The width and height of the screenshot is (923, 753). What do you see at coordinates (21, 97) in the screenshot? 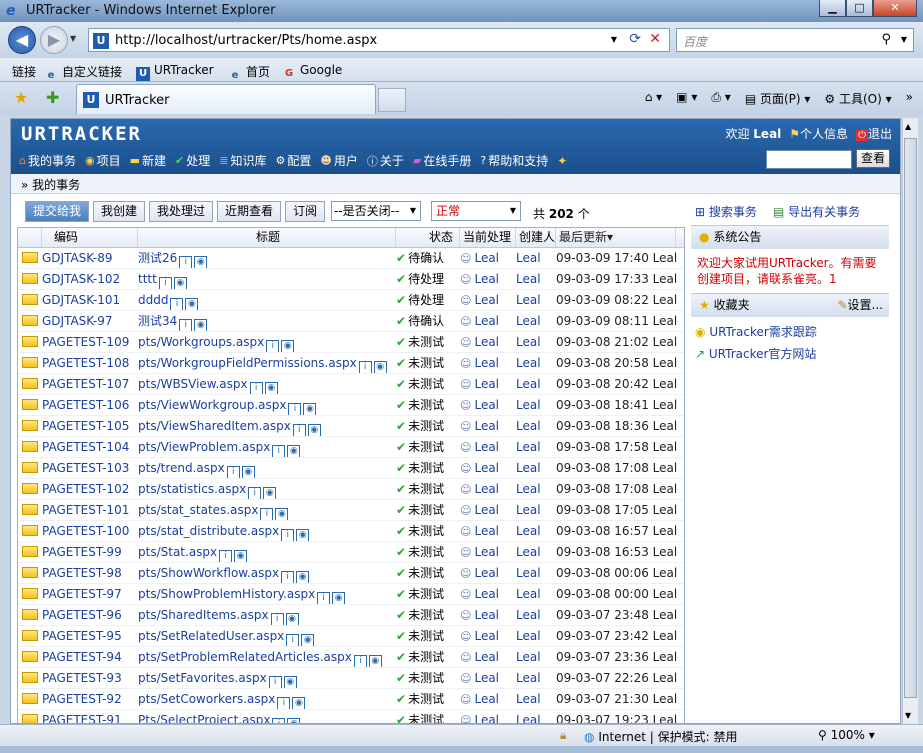
I see `favorites-star-icon: ★` at bounding box center [21, 97].